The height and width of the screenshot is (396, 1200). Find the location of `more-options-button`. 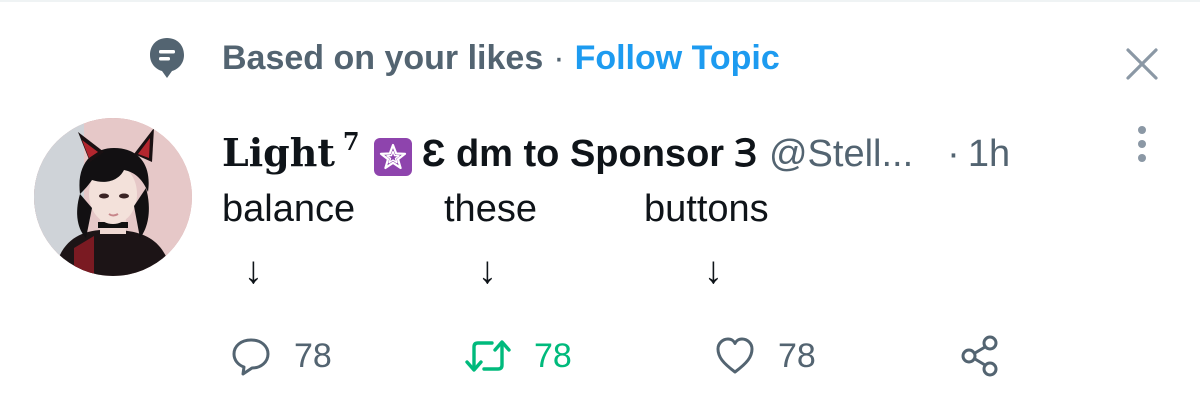

more-options-button is located at coordinates (1142, 146).